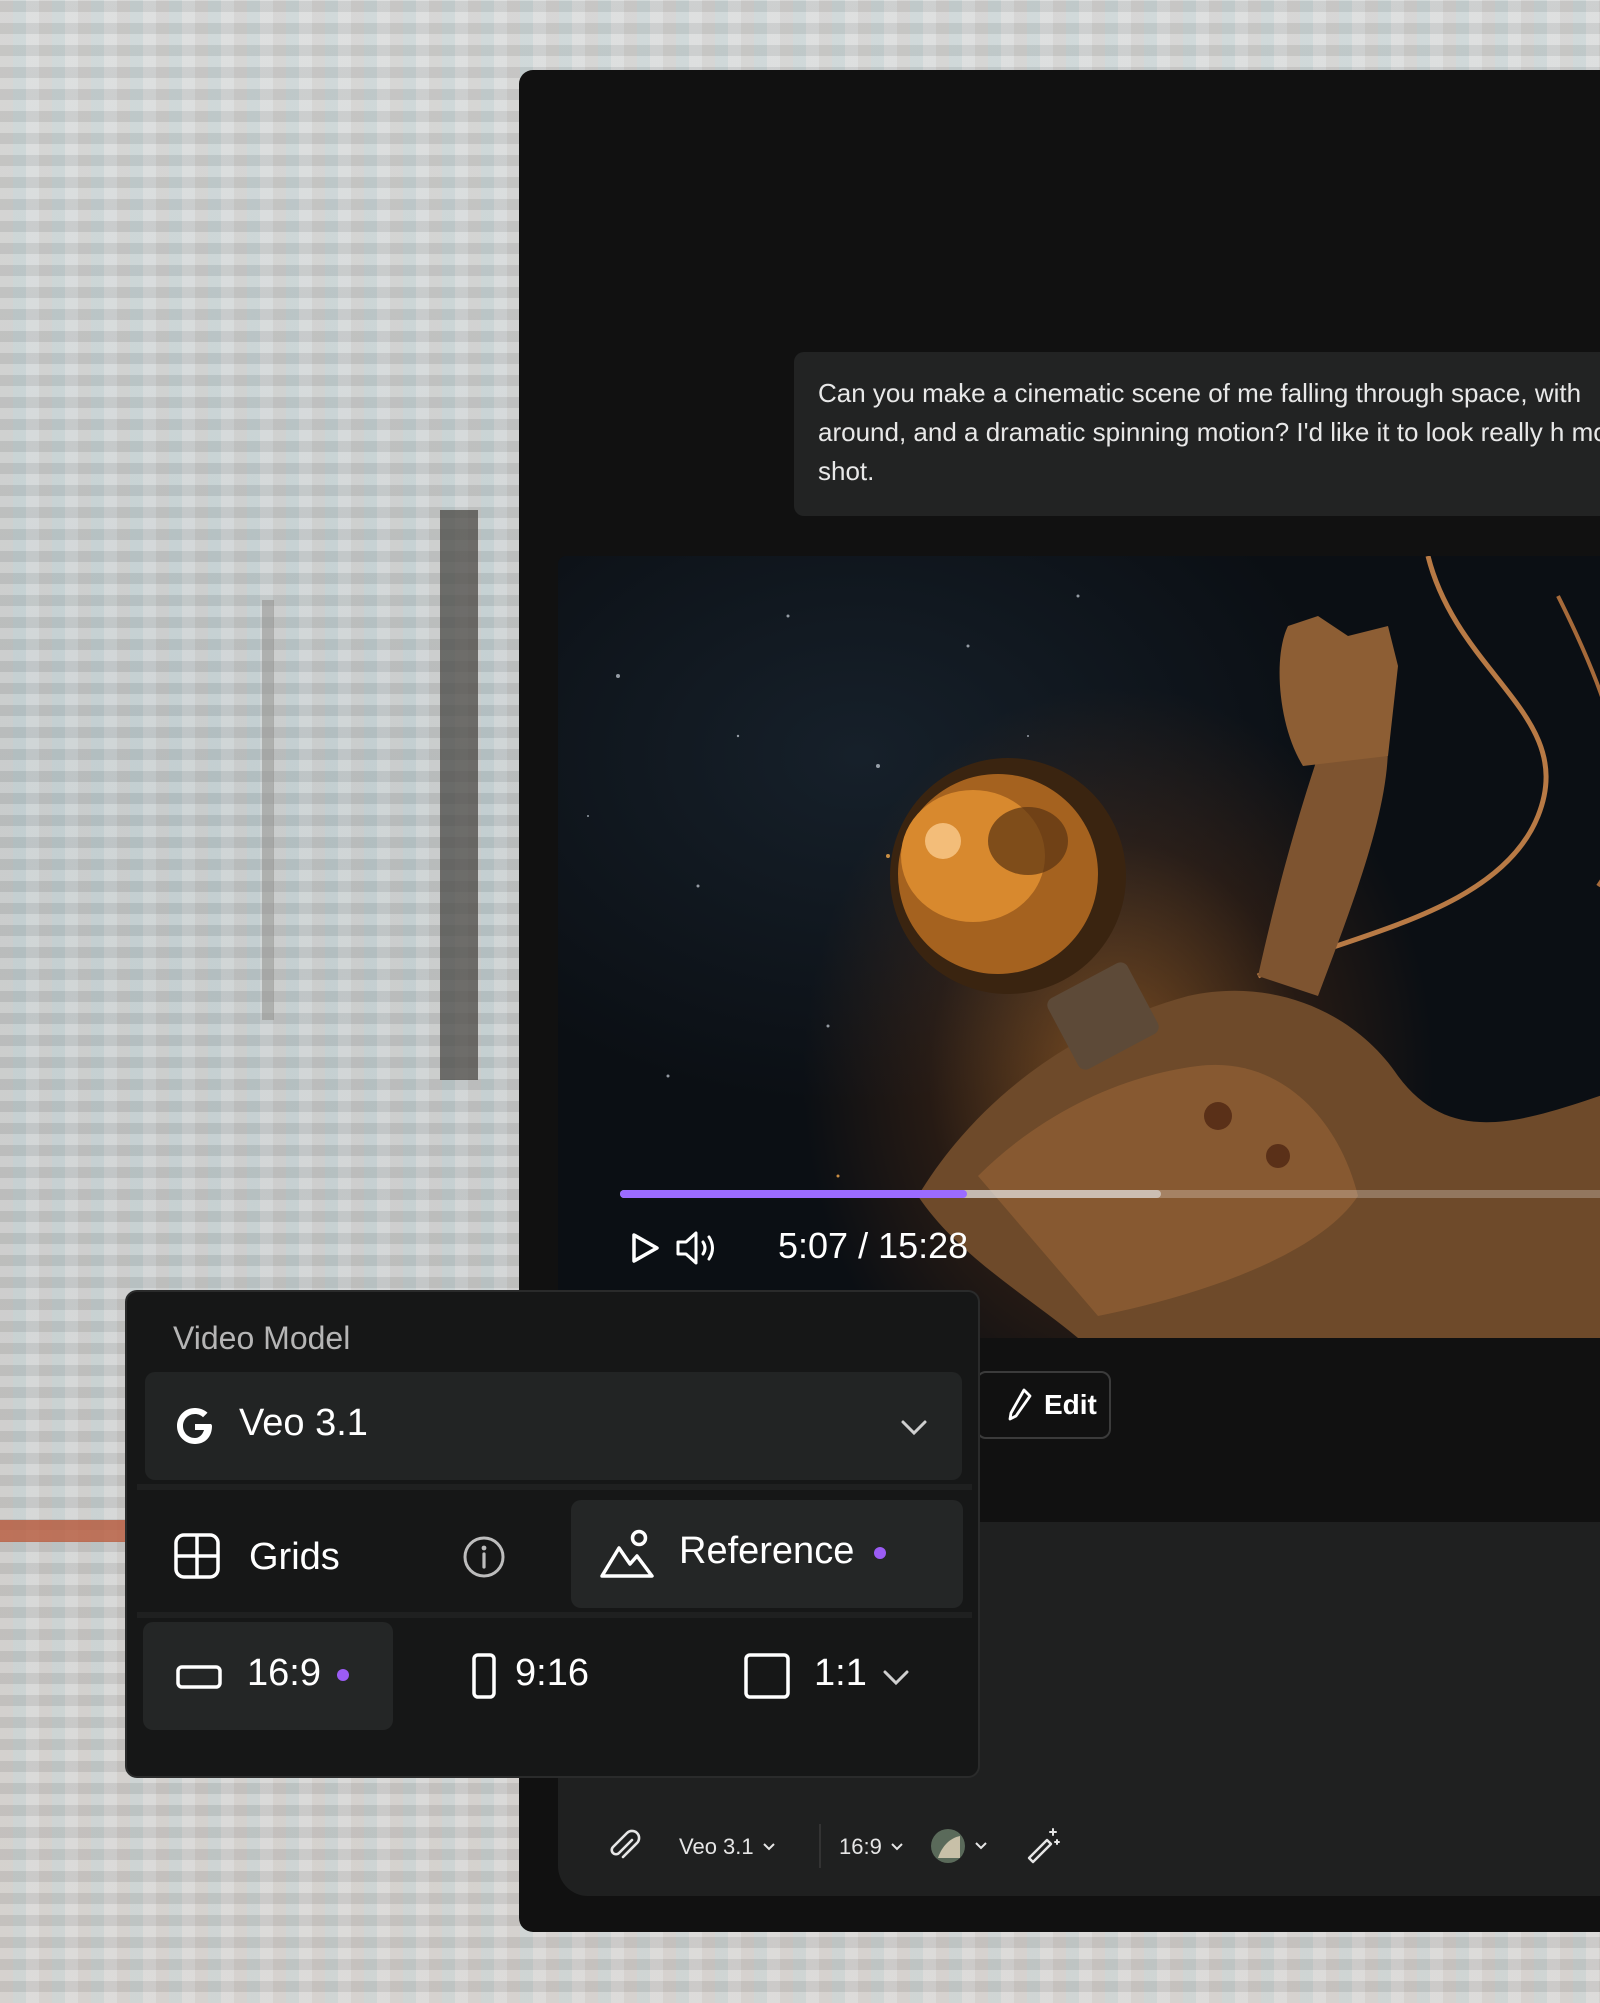 This screenshot has height=2003, width=1600. Describe the element at coordinates (194, 1426) in the screenshot. I see `google-icon` at that location.